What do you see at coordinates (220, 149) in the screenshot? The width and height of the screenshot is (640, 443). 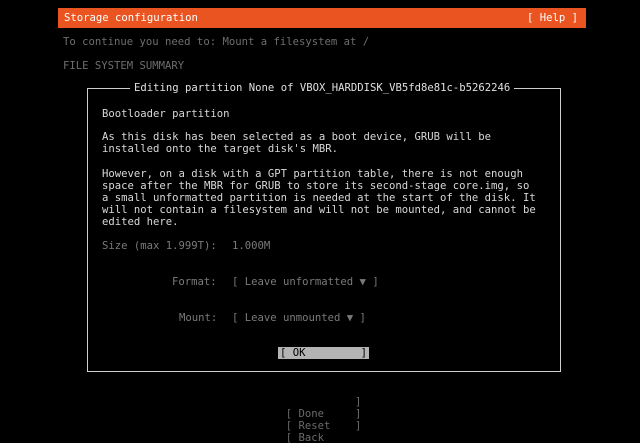 I see `paragraph1-line: installed onto the target disk's MBR.` at bounding box center [220, 149].